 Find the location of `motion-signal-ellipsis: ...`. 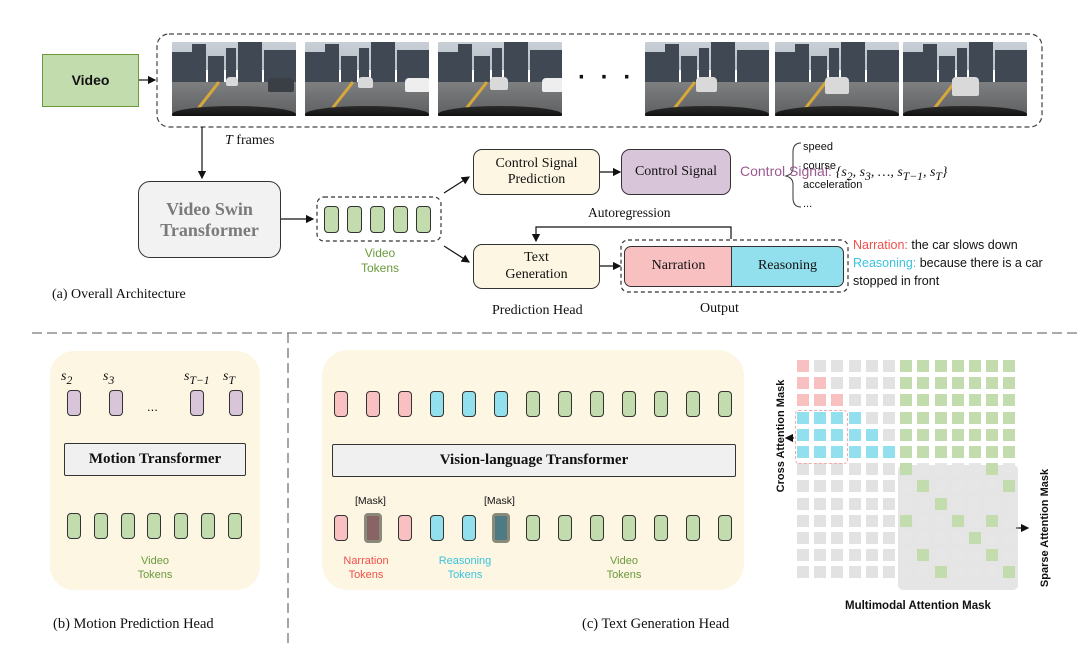

motion-signal-ellipsis: ... is located at coordinates (152, 406).